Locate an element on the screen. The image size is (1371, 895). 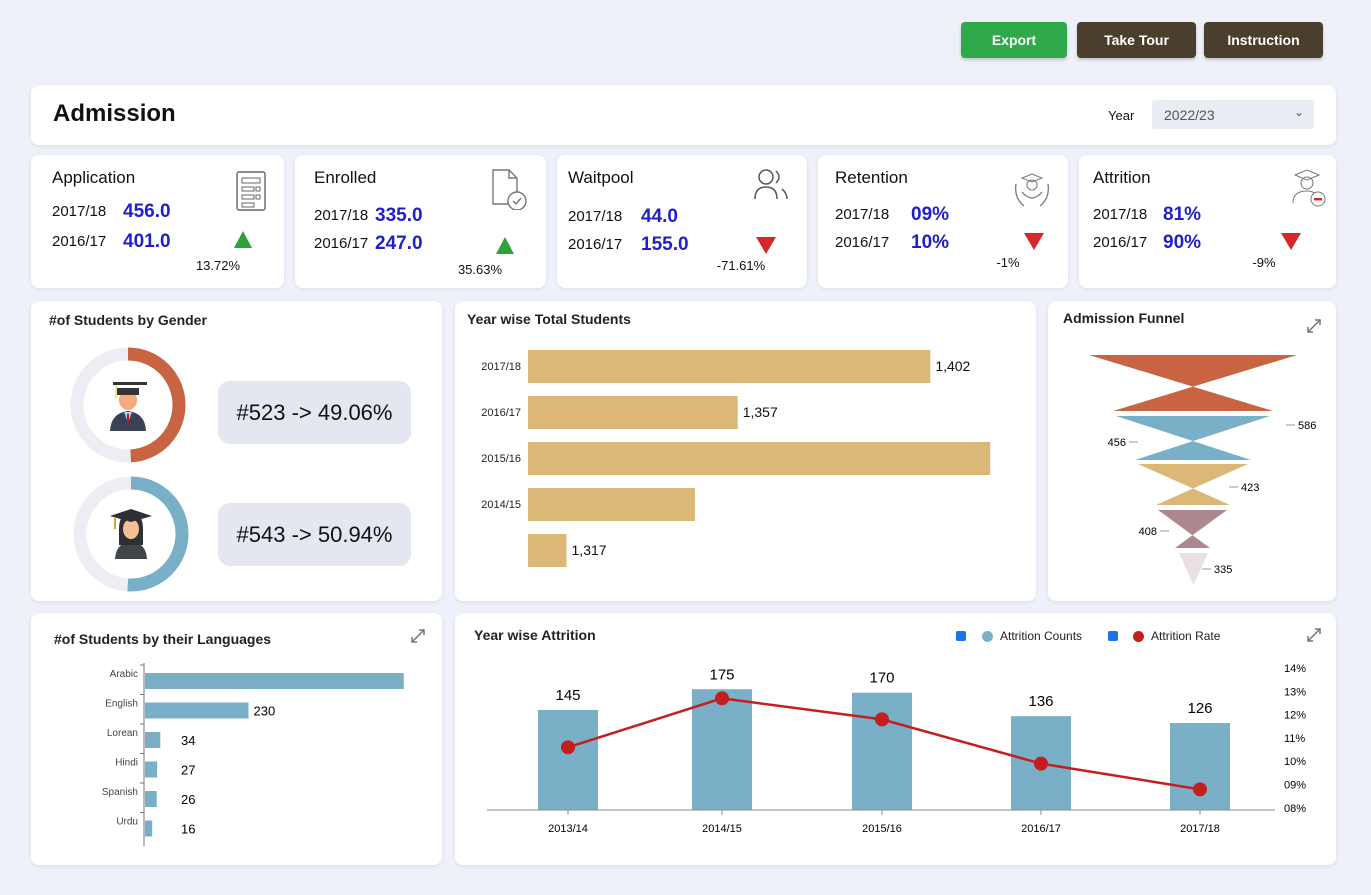
data-label: 1,402 is located at coordinates (952, 366).